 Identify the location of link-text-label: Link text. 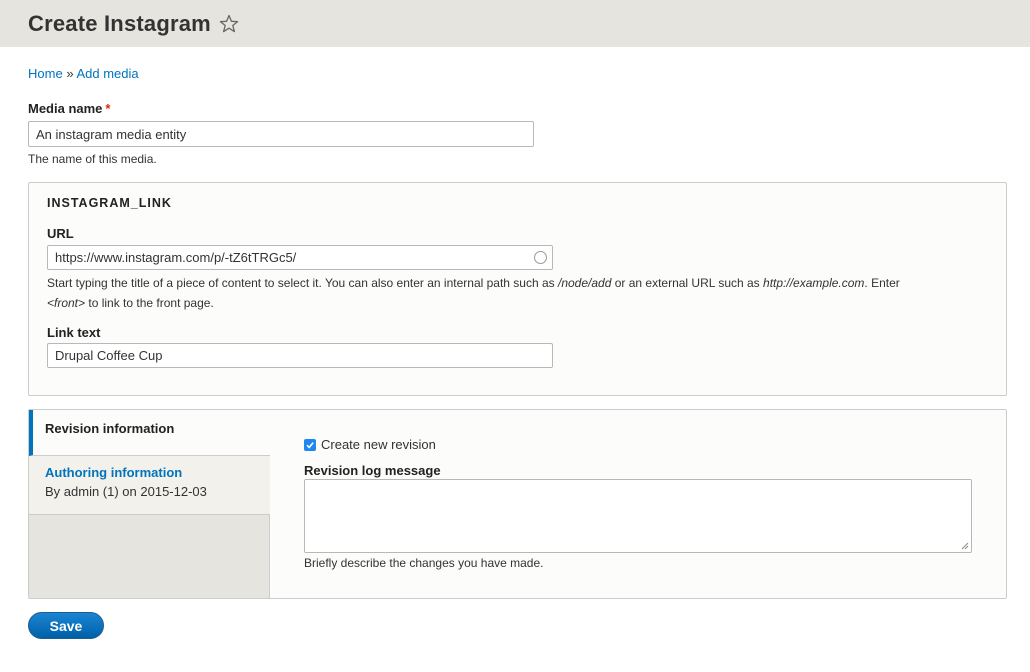
(74, 332).